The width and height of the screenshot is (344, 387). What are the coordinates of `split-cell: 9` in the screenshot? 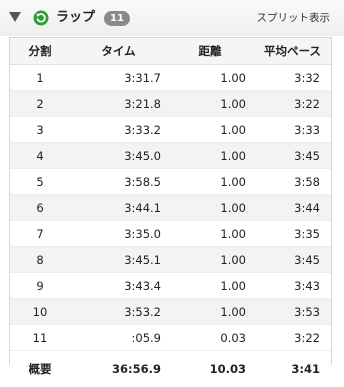 It's located at (40, 286).